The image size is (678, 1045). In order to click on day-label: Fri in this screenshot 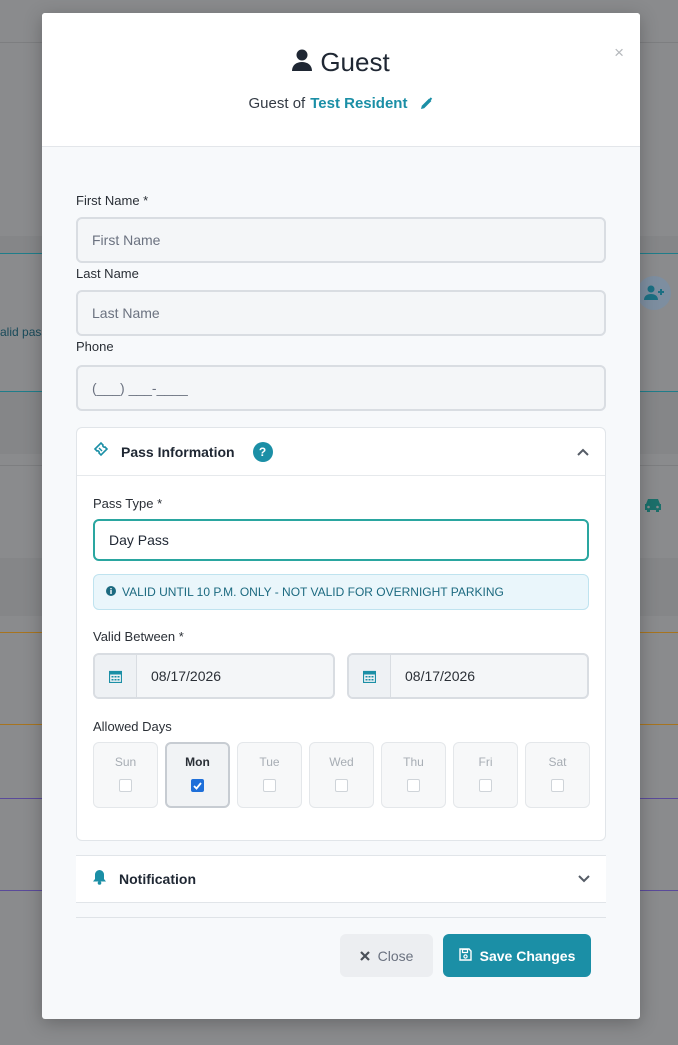, I will do `click(485, 762)`.